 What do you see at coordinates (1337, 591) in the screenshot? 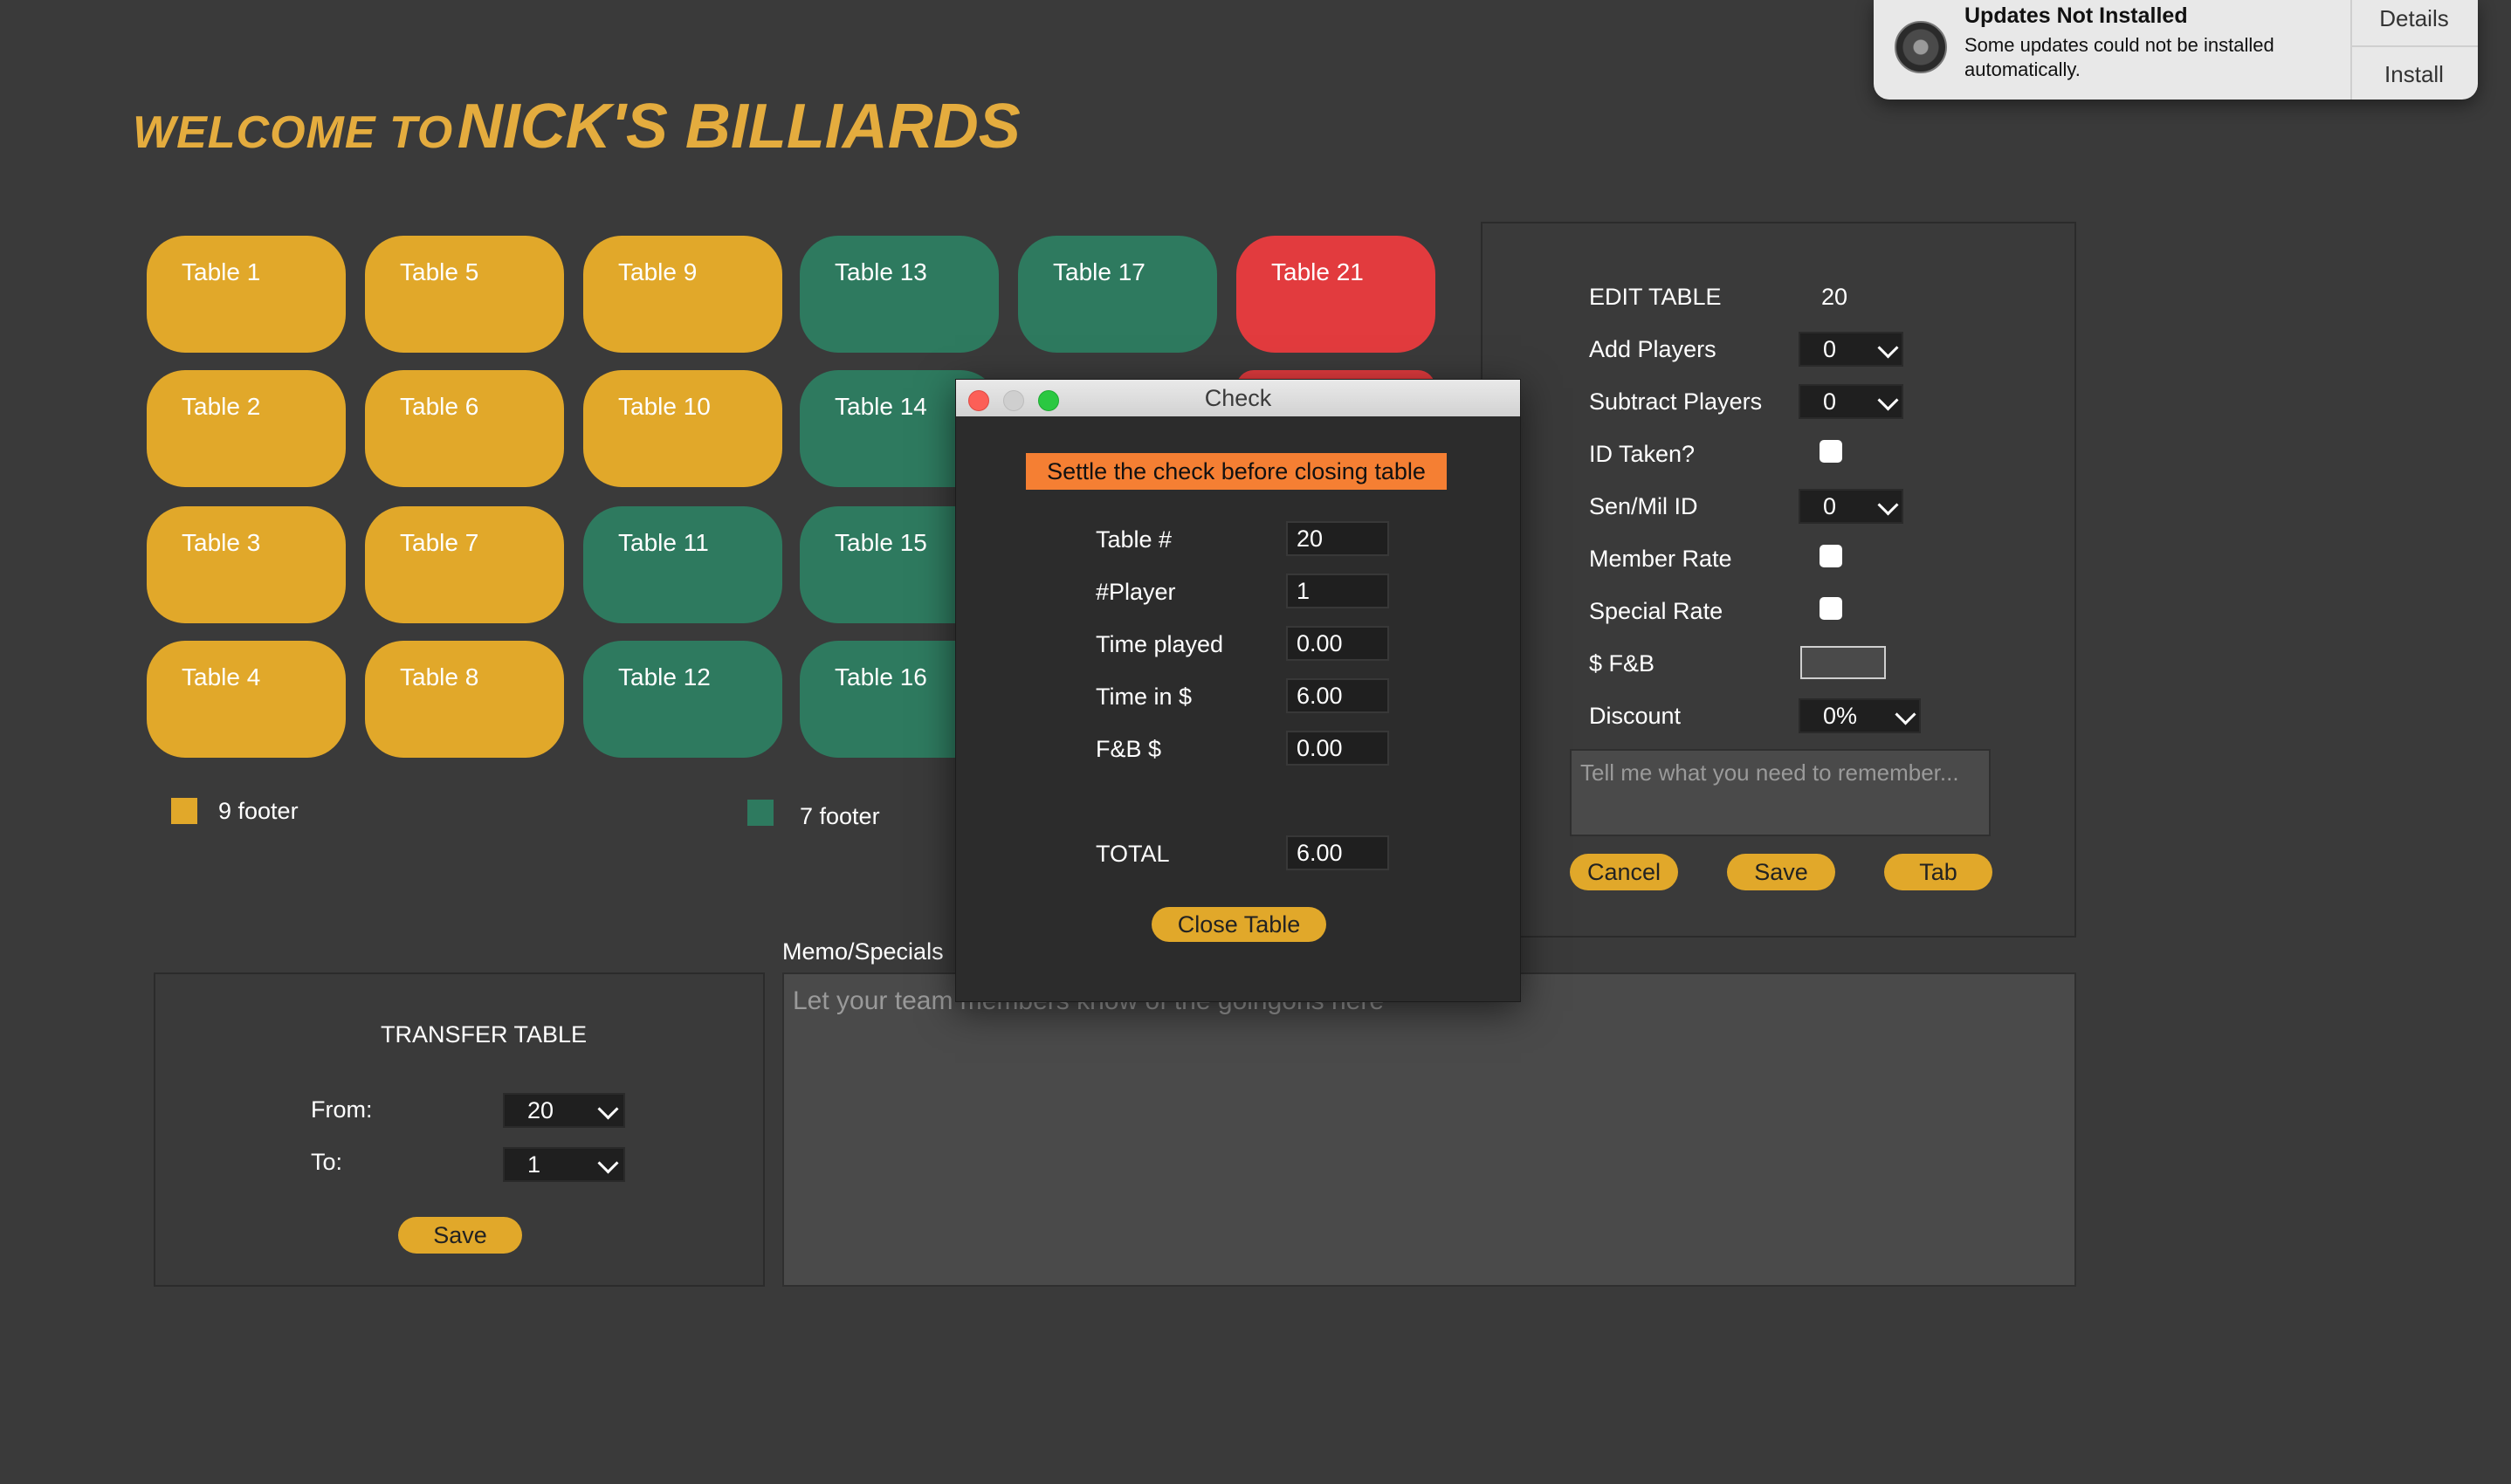
I see `check-field-players: 1` at bounding box center [1337, 591].